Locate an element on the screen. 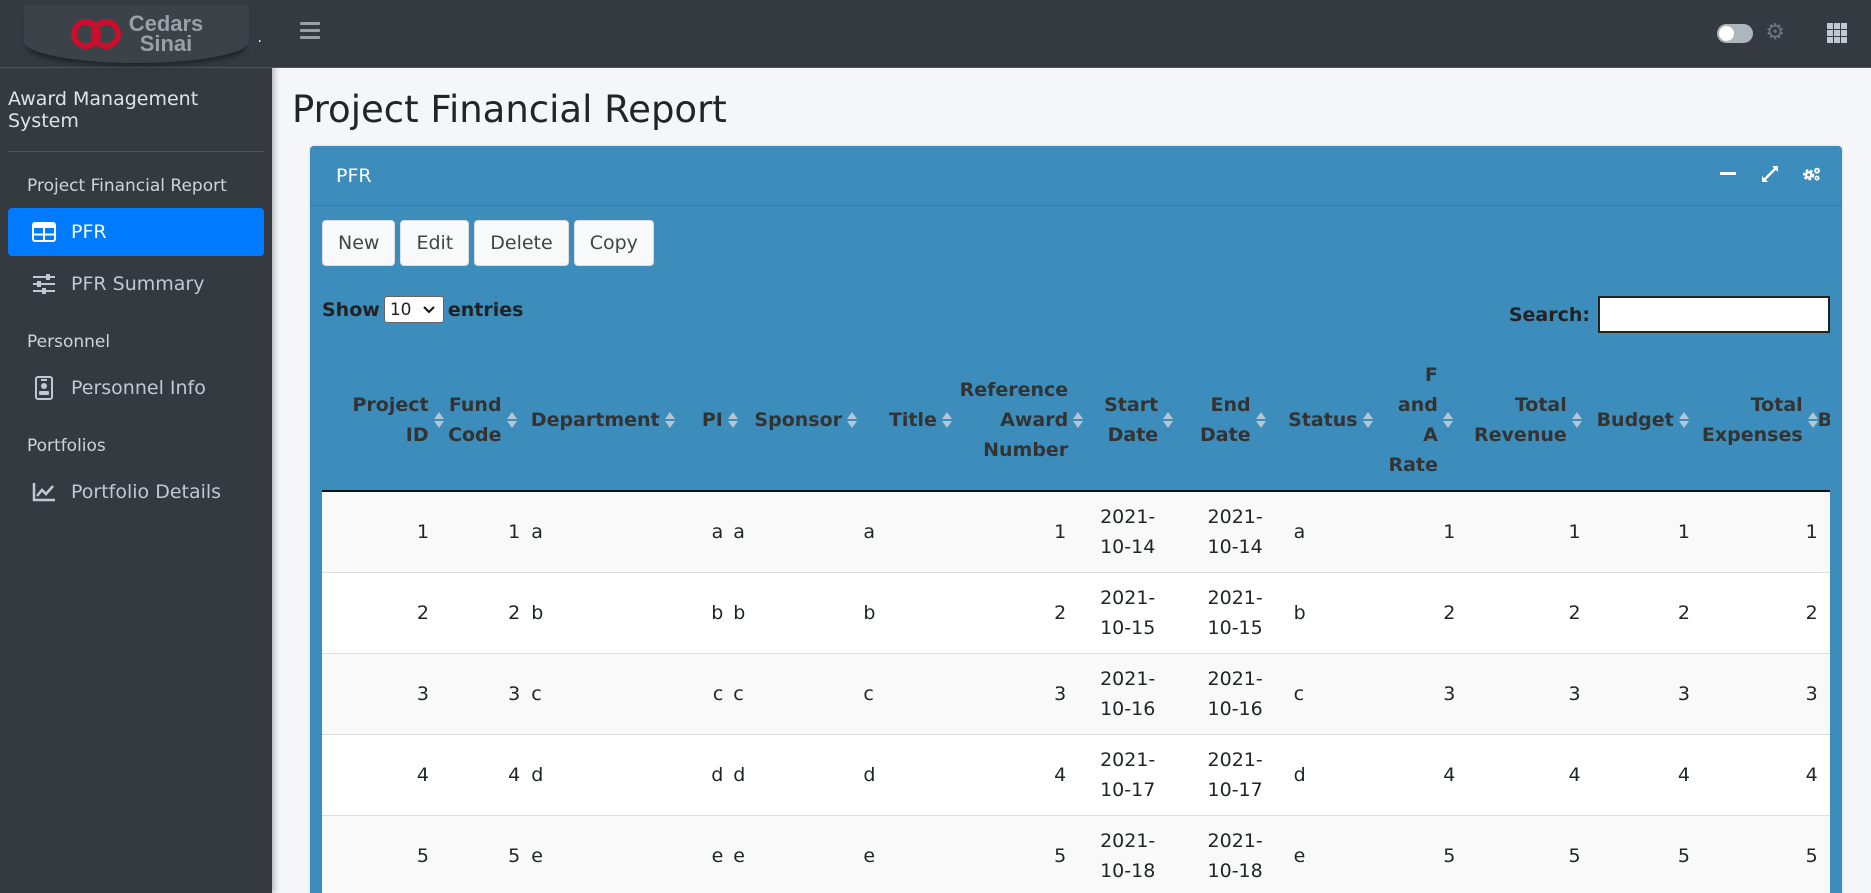 This screenshot has height=893, width=1871. dark-mode-toggle is located at coordinates (1735, 33).